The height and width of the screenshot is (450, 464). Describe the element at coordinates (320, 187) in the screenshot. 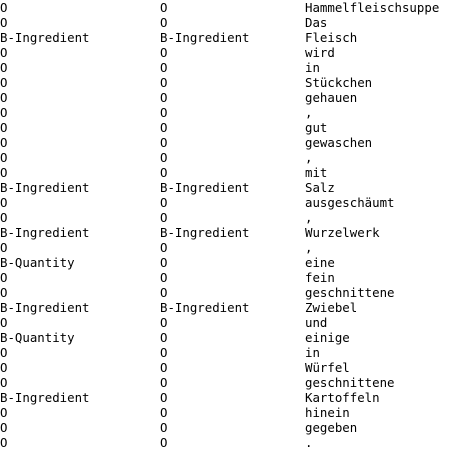

I see `token-cell: Salz` at that location.